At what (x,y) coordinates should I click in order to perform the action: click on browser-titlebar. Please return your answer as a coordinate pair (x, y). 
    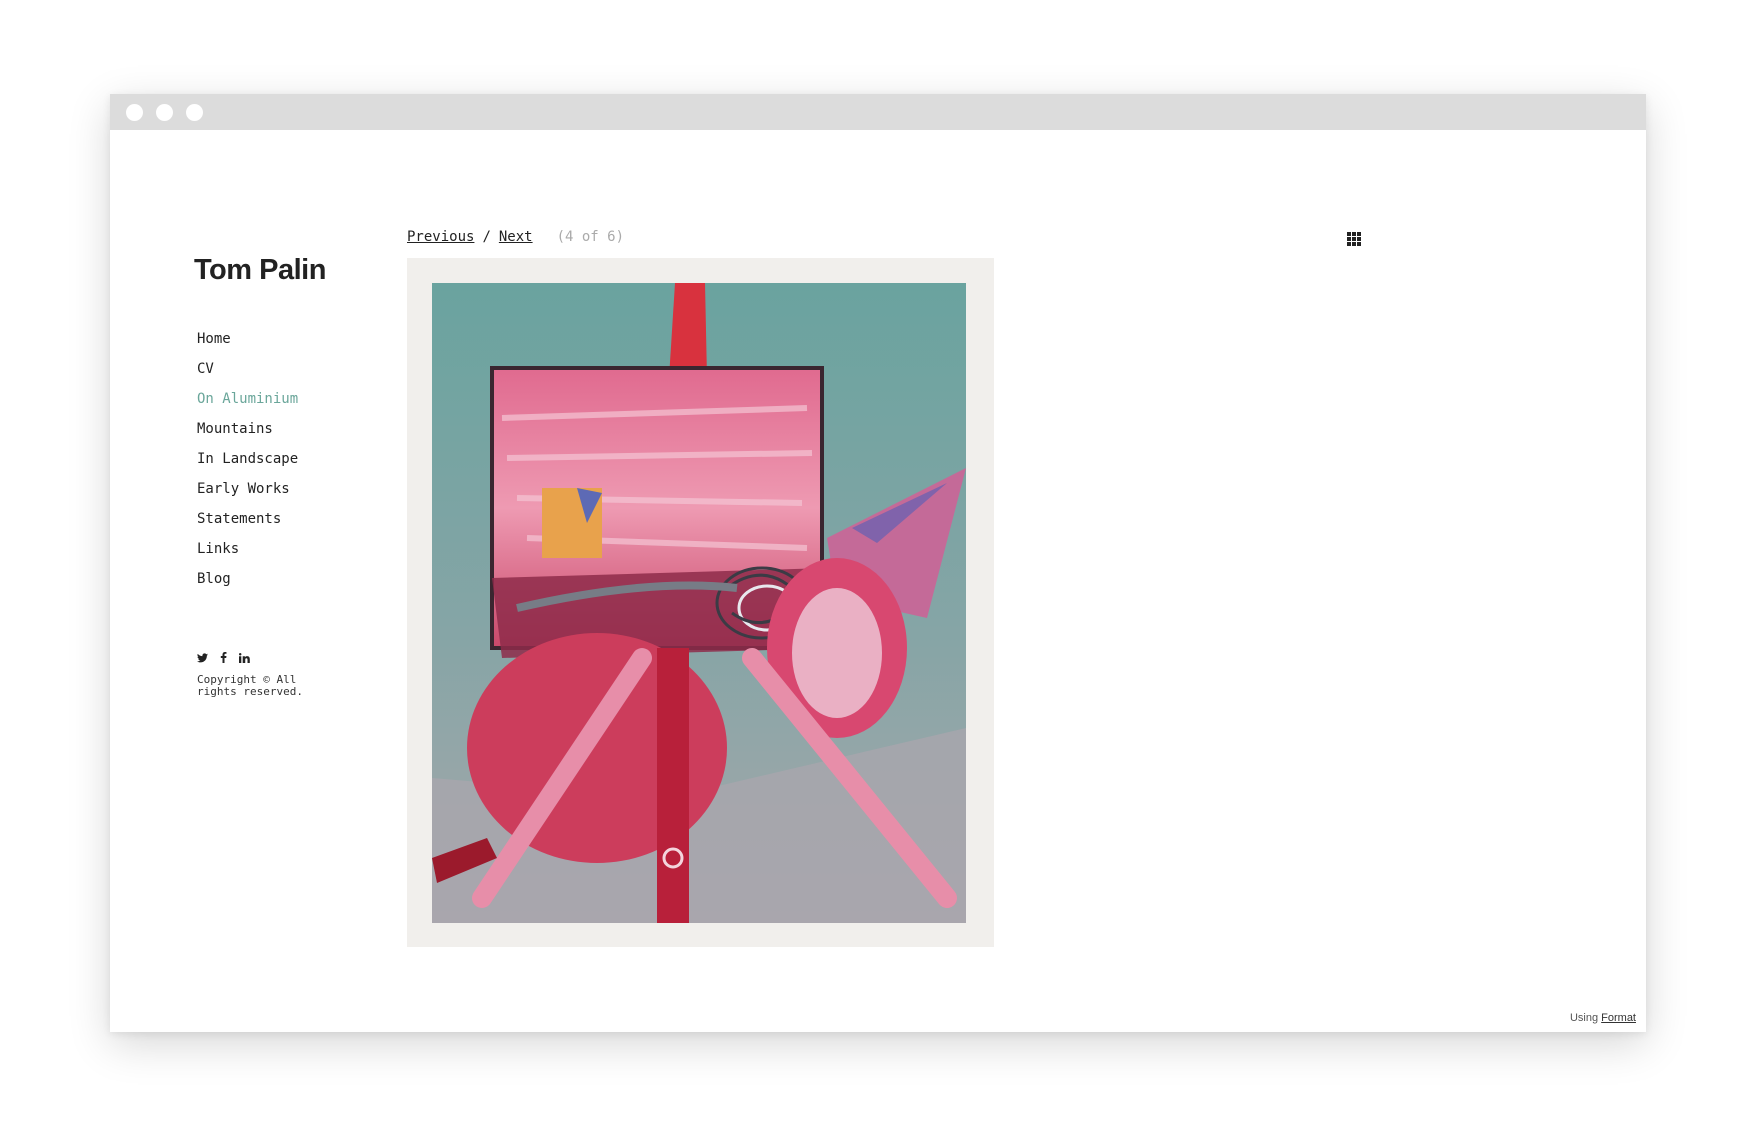
    Looking at the image, I should click on (878, 112).